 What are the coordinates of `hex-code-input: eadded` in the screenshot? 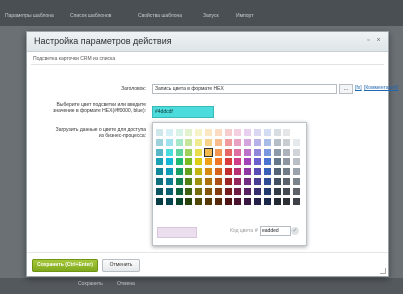 It's located at (275, 231).